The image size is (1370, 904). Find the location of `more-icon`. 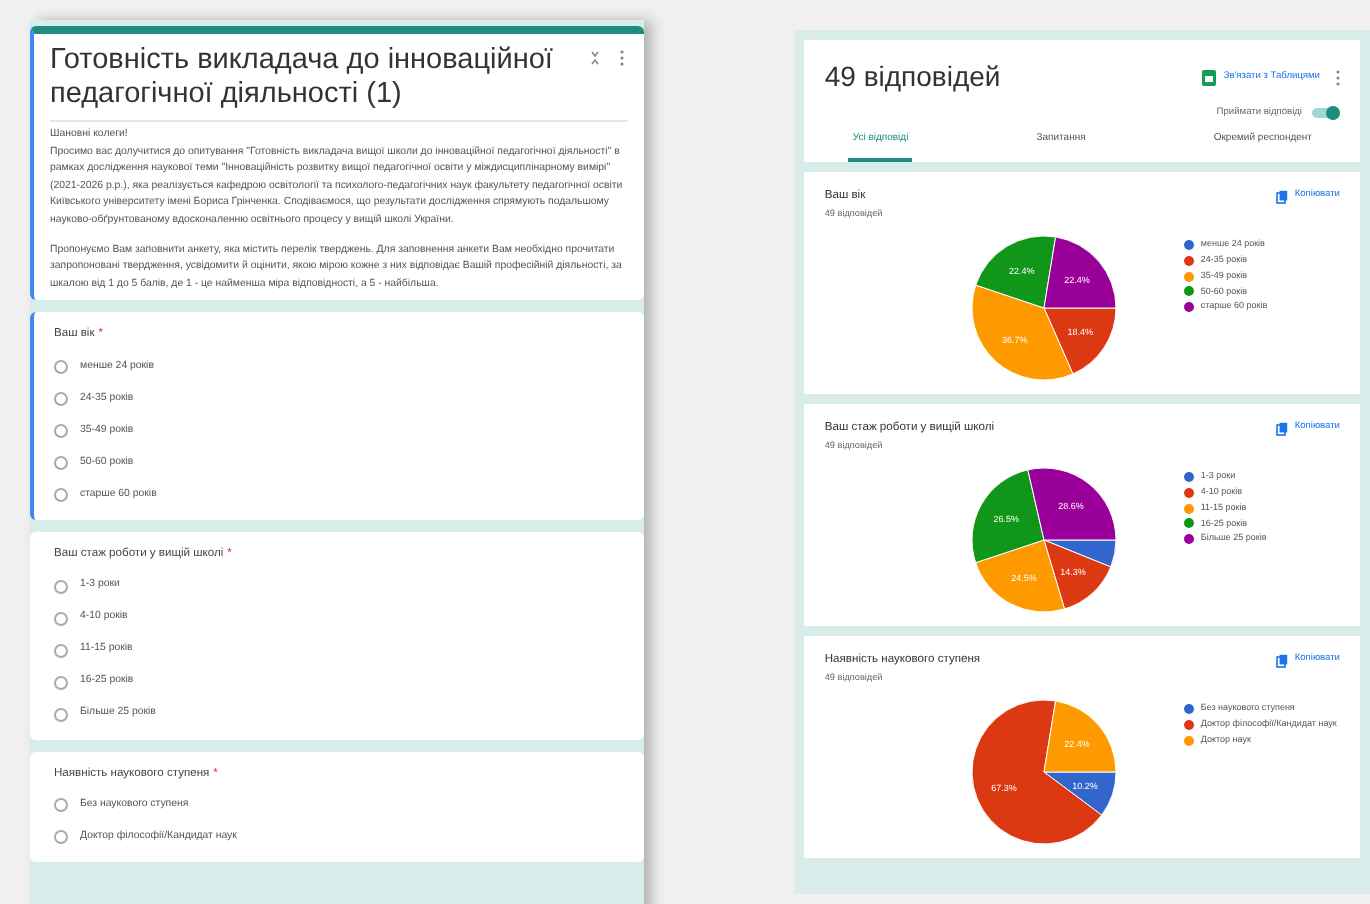

more-icon is located at coordinates (622, 58).